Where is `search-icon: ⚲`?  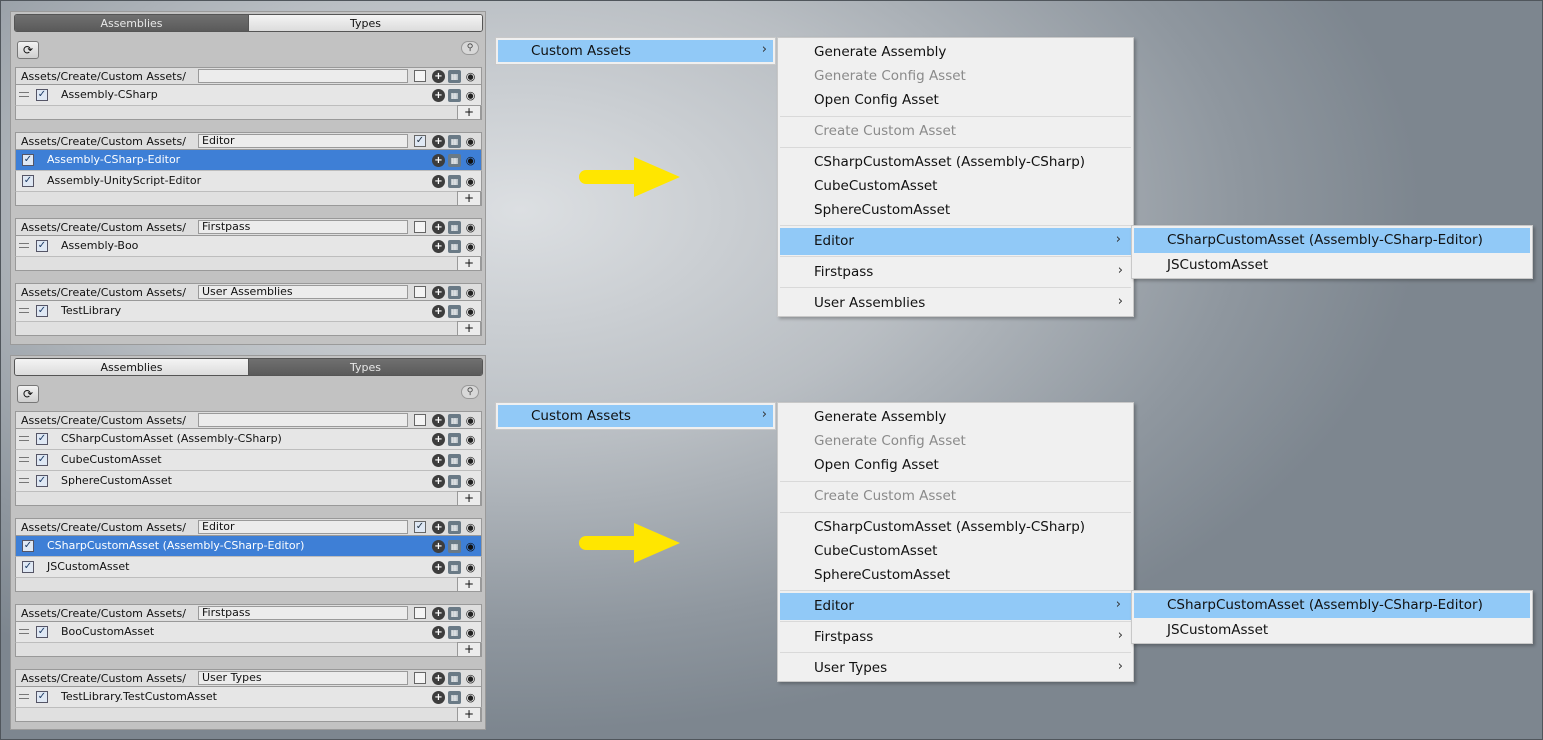 search-icon: ⚲ is located at coordinates (470, 48).